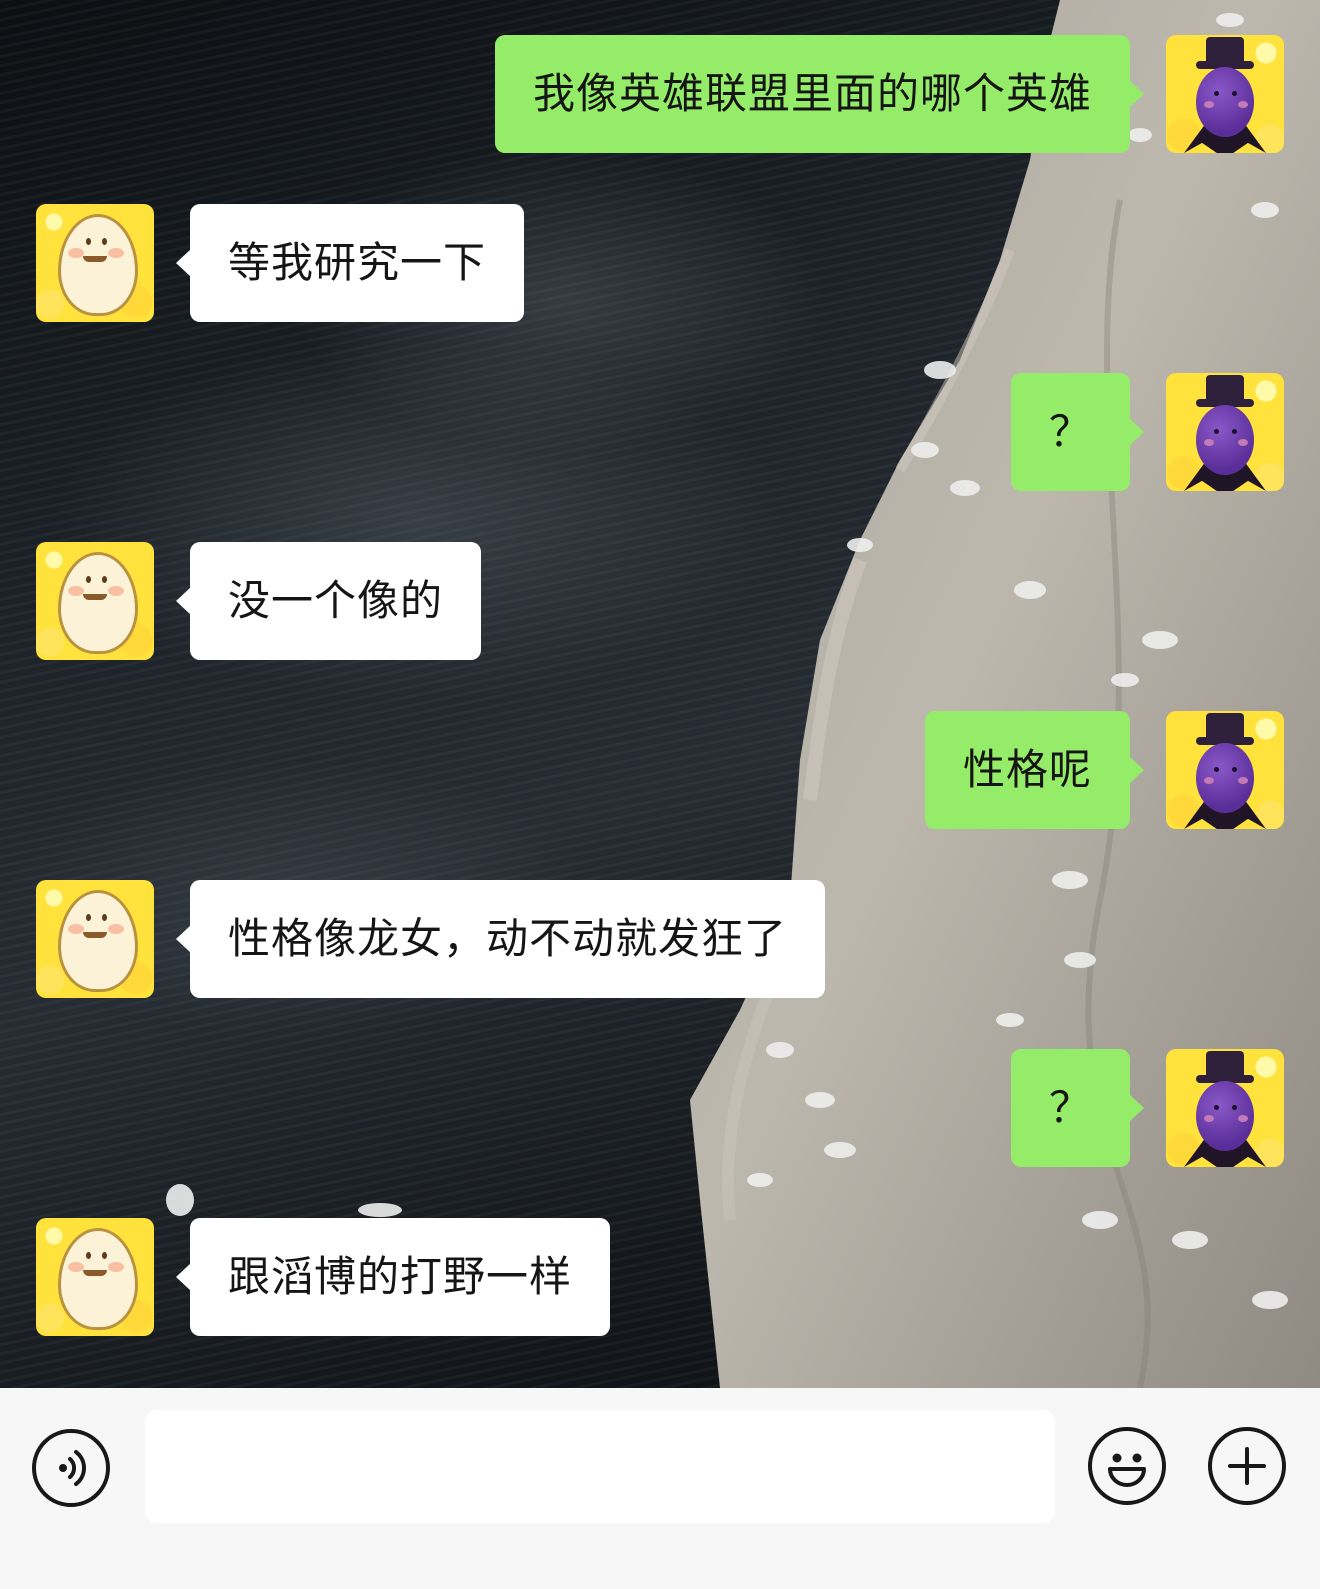 The image size is (1320, 1589). I want to click on plus-button, so click(1247, 1466).